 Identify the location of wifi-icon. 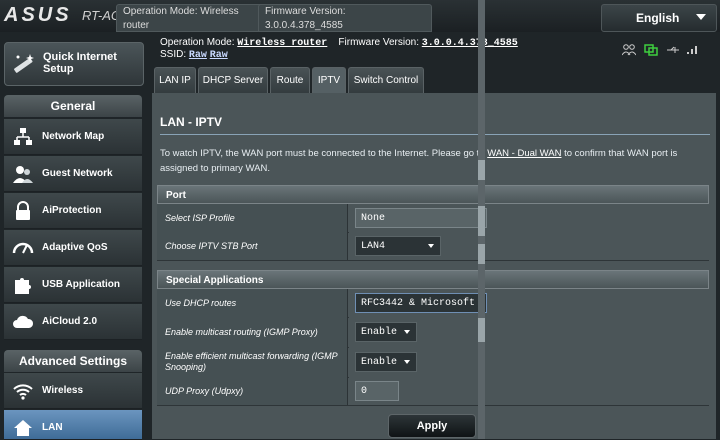
(23, 392).